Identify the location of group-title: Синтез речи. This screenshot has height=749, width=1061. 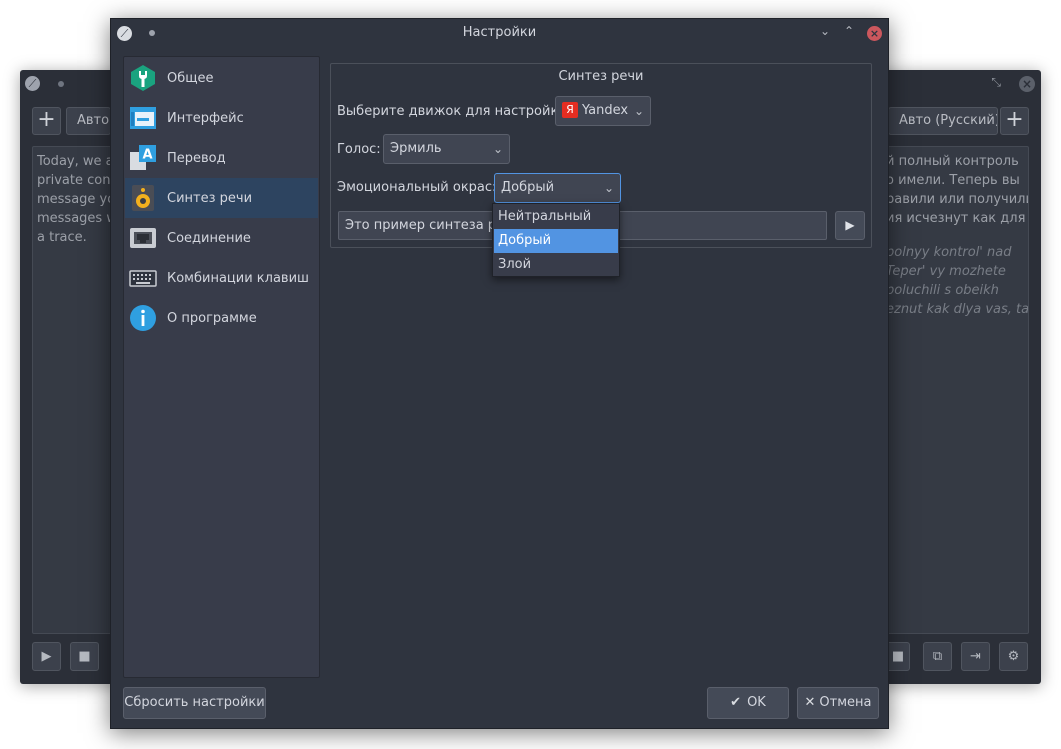
(601, 76).